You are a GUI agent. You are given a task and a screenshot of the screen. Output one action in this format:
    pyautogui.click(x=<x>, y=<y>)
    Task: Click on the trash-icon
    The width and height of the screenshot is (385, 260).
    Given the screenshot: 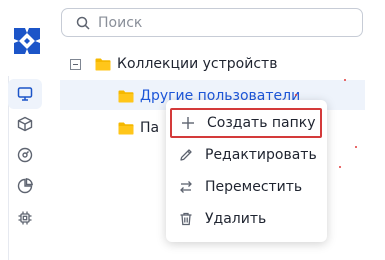 What is the action you would take?
    pyautogui.click(x=186, y=219)
    